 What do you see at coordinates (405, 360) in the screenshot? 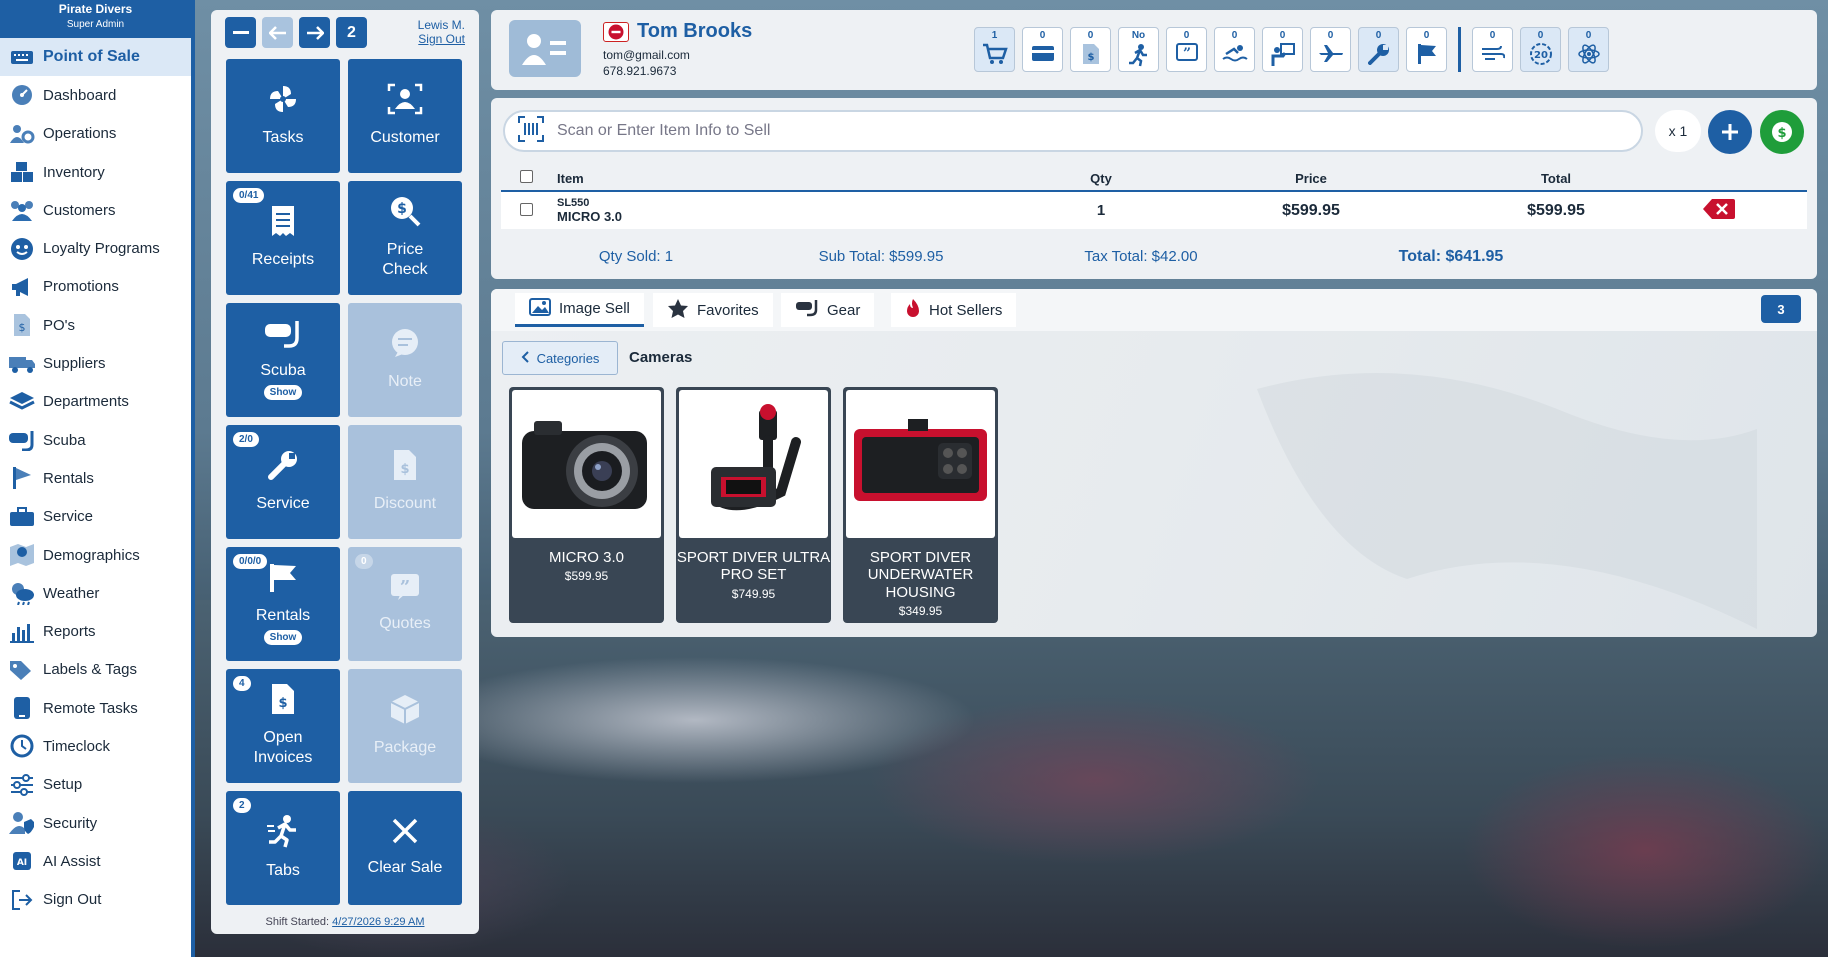
I see `note-tile: Note` at bounding box center [405, 360].